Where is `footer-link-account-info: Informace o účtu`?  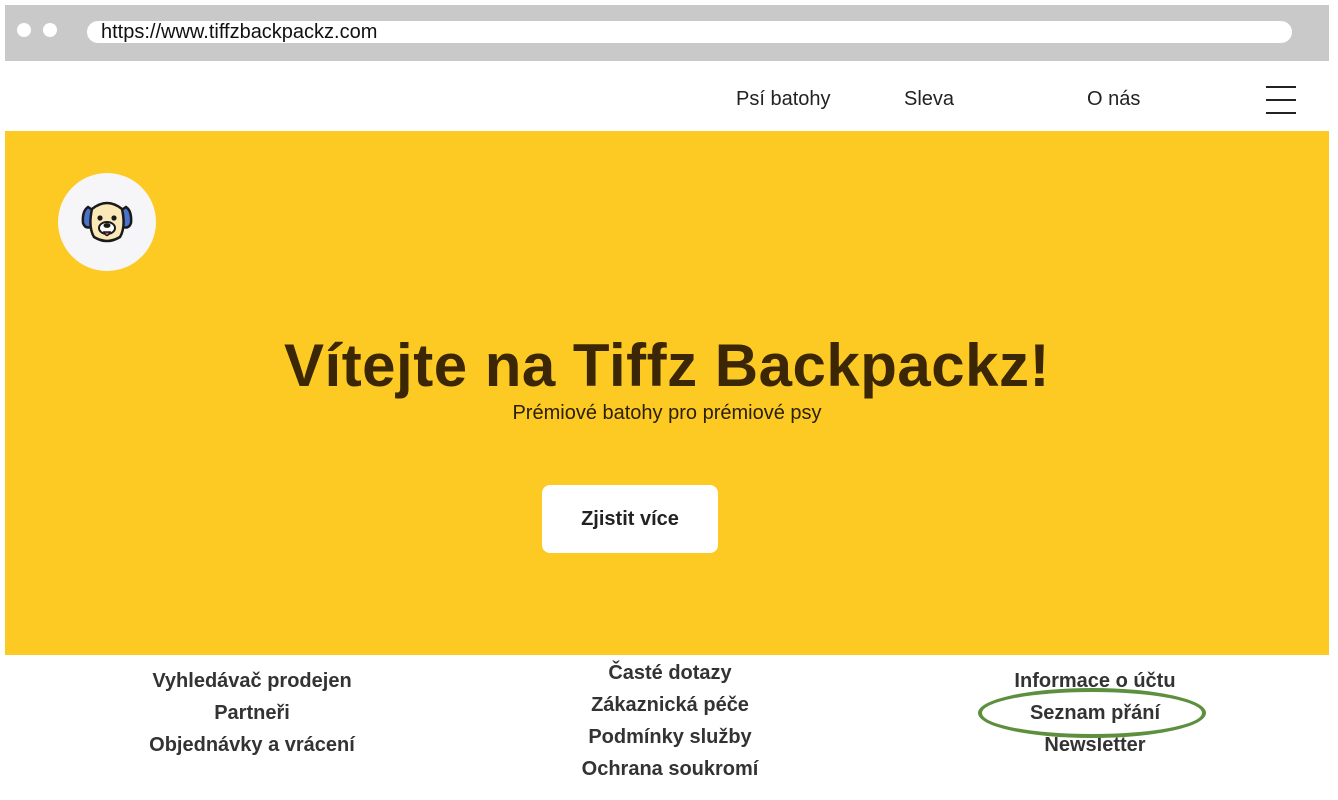
footer-link-account-info: Informace o účtu is located at coordinates (1095, 681).